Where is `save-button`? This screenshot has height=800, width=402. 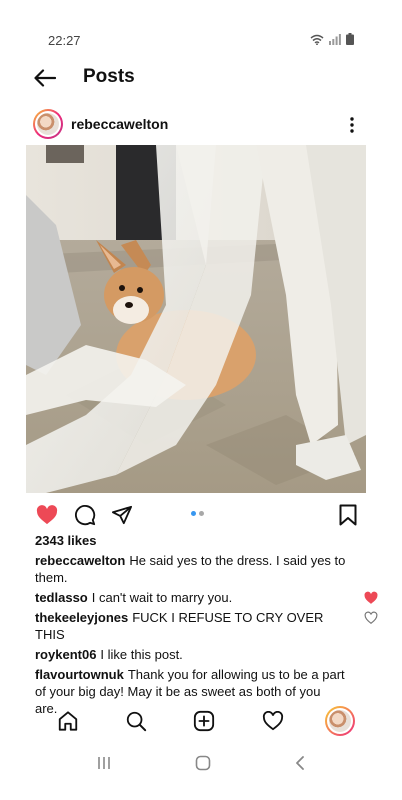
save-button is located at coordinates (348, 515).